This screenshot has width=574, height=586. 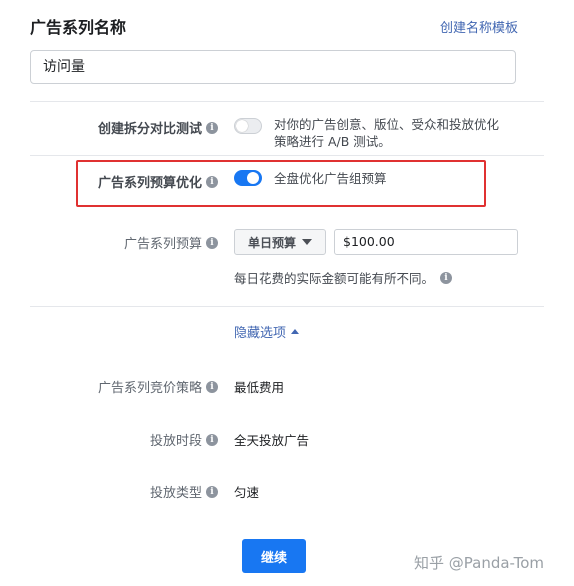 I want to click on budget-note-text: 每日花费的实际金额可能有所不同。, so click(x=334, y=278).